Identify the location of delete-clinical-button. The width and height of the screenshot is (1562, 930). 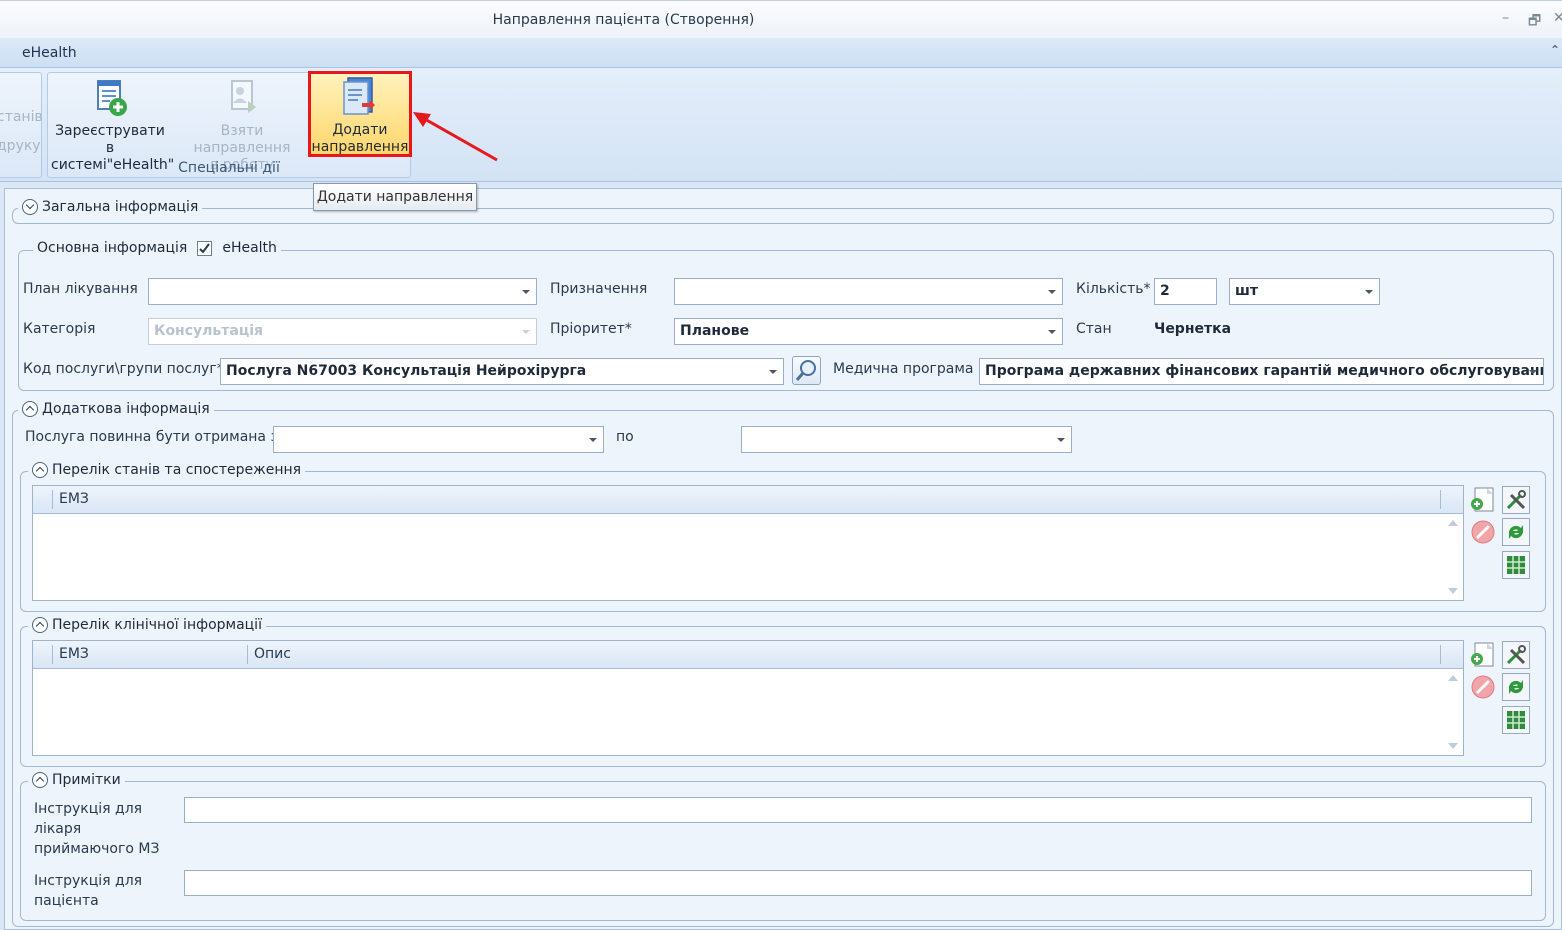
(1483, 687).